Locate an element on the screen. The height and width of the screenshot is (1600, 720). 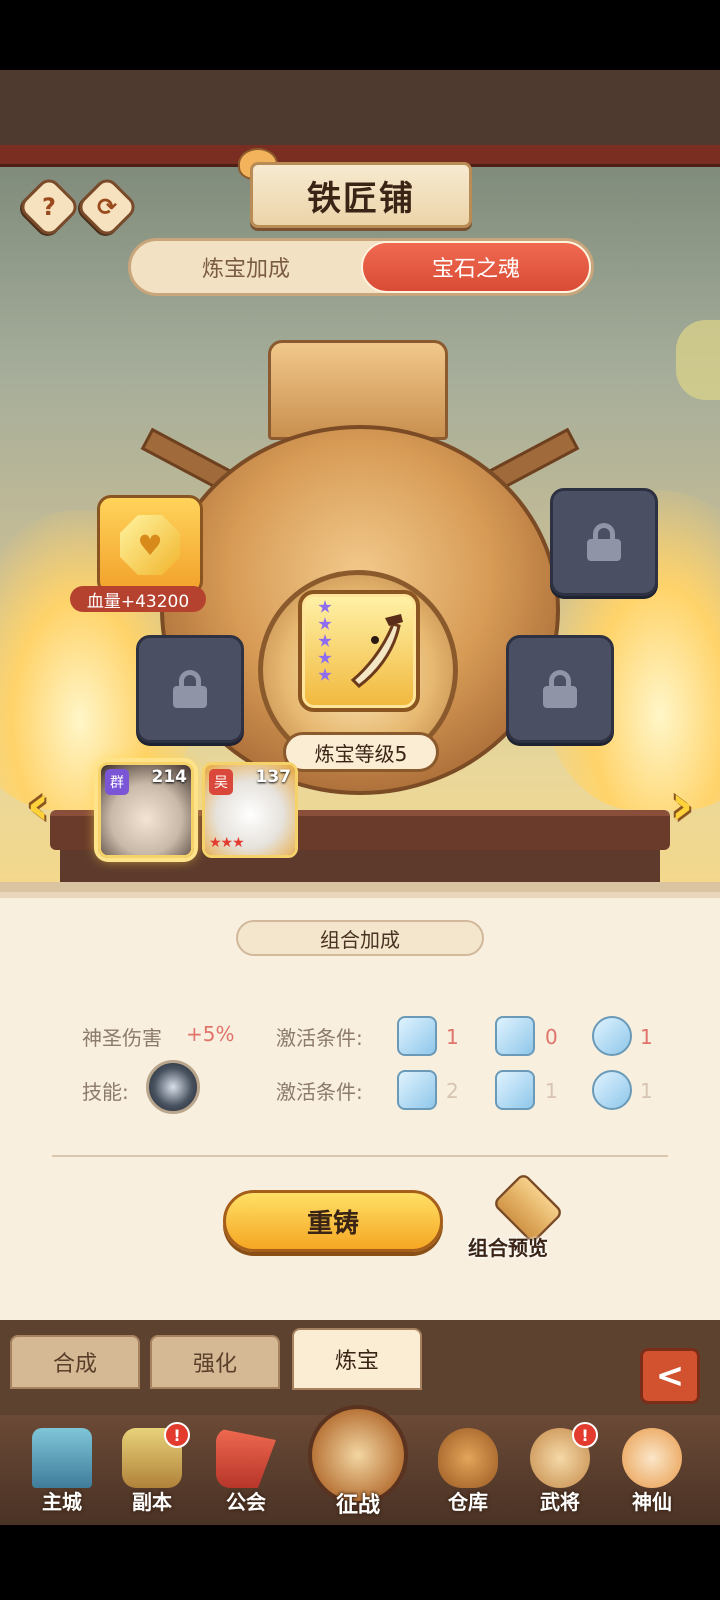
nav-battle: 征战 is located at coordinates (358, 1460).